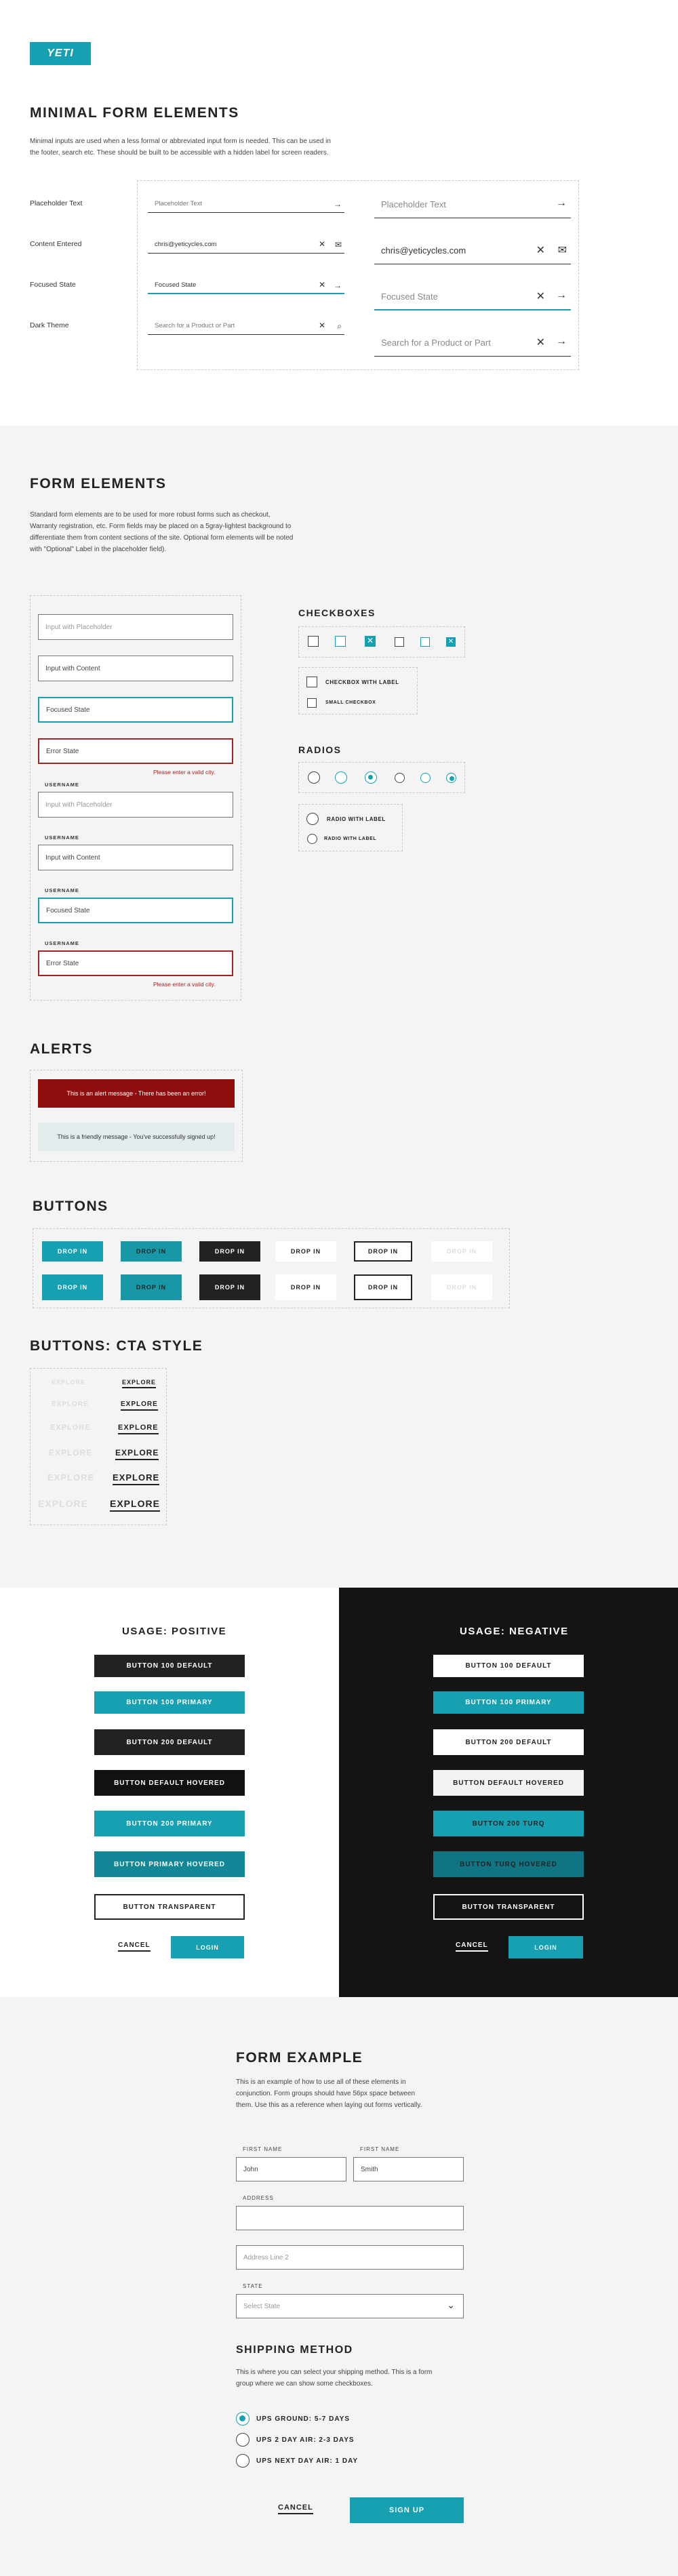  Describe the element at coordinates (350, 2257) in the screenshot. I see `address-line-2-input: Address Line 2` at that location.